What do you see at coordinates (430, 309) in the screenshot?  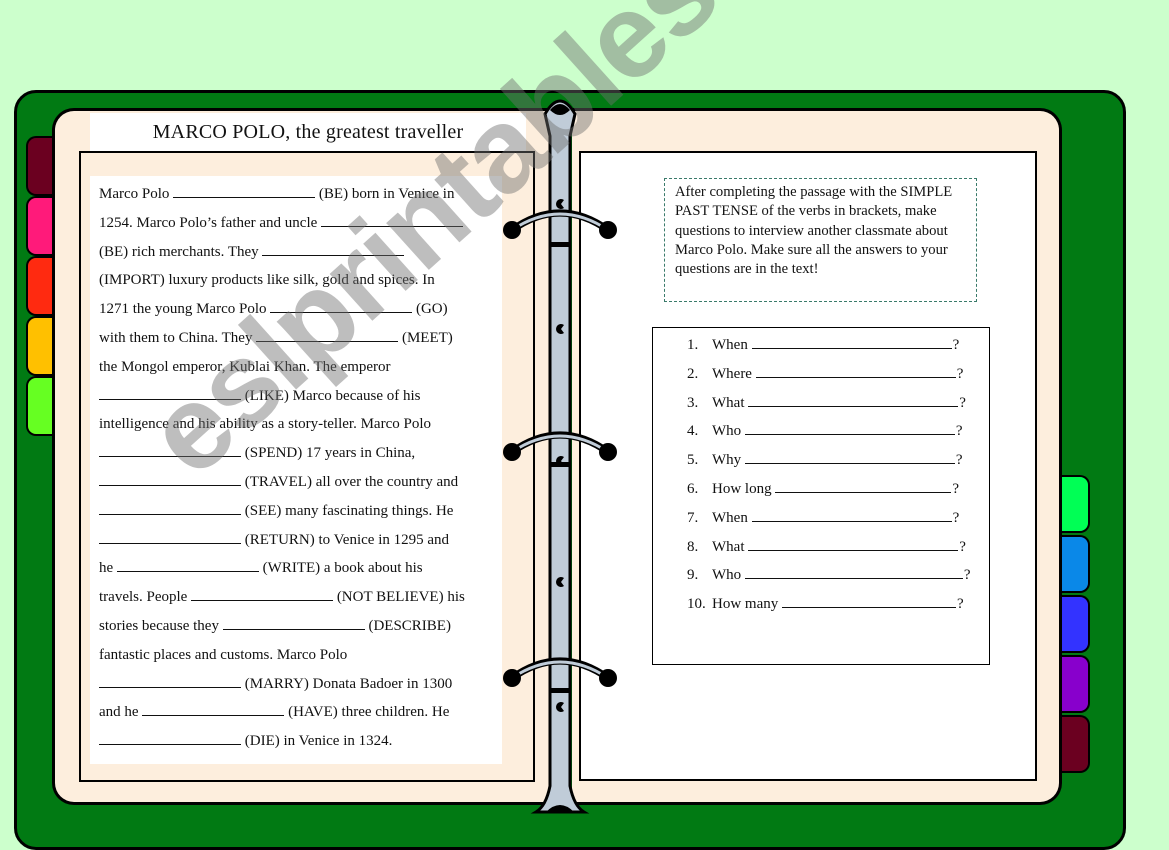 I see `passage-text: (GO)` at bounding box center [430, 309].